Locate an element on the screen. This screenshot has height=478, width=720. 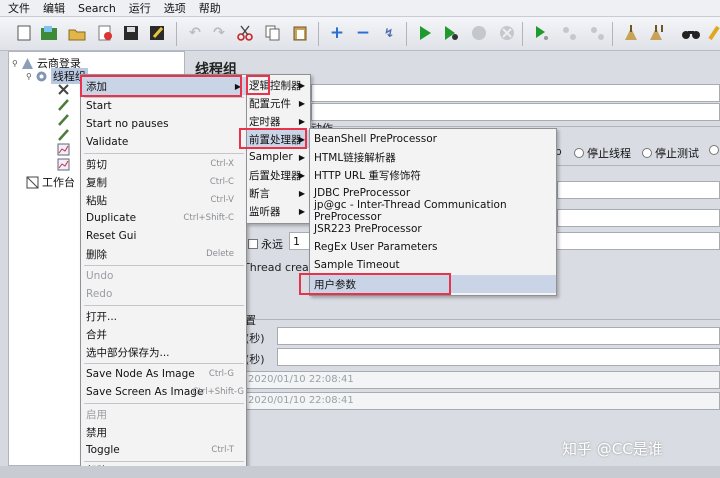
submenu-item-config-element: 配置元件 ▶ is located at coordinates (278, 103).